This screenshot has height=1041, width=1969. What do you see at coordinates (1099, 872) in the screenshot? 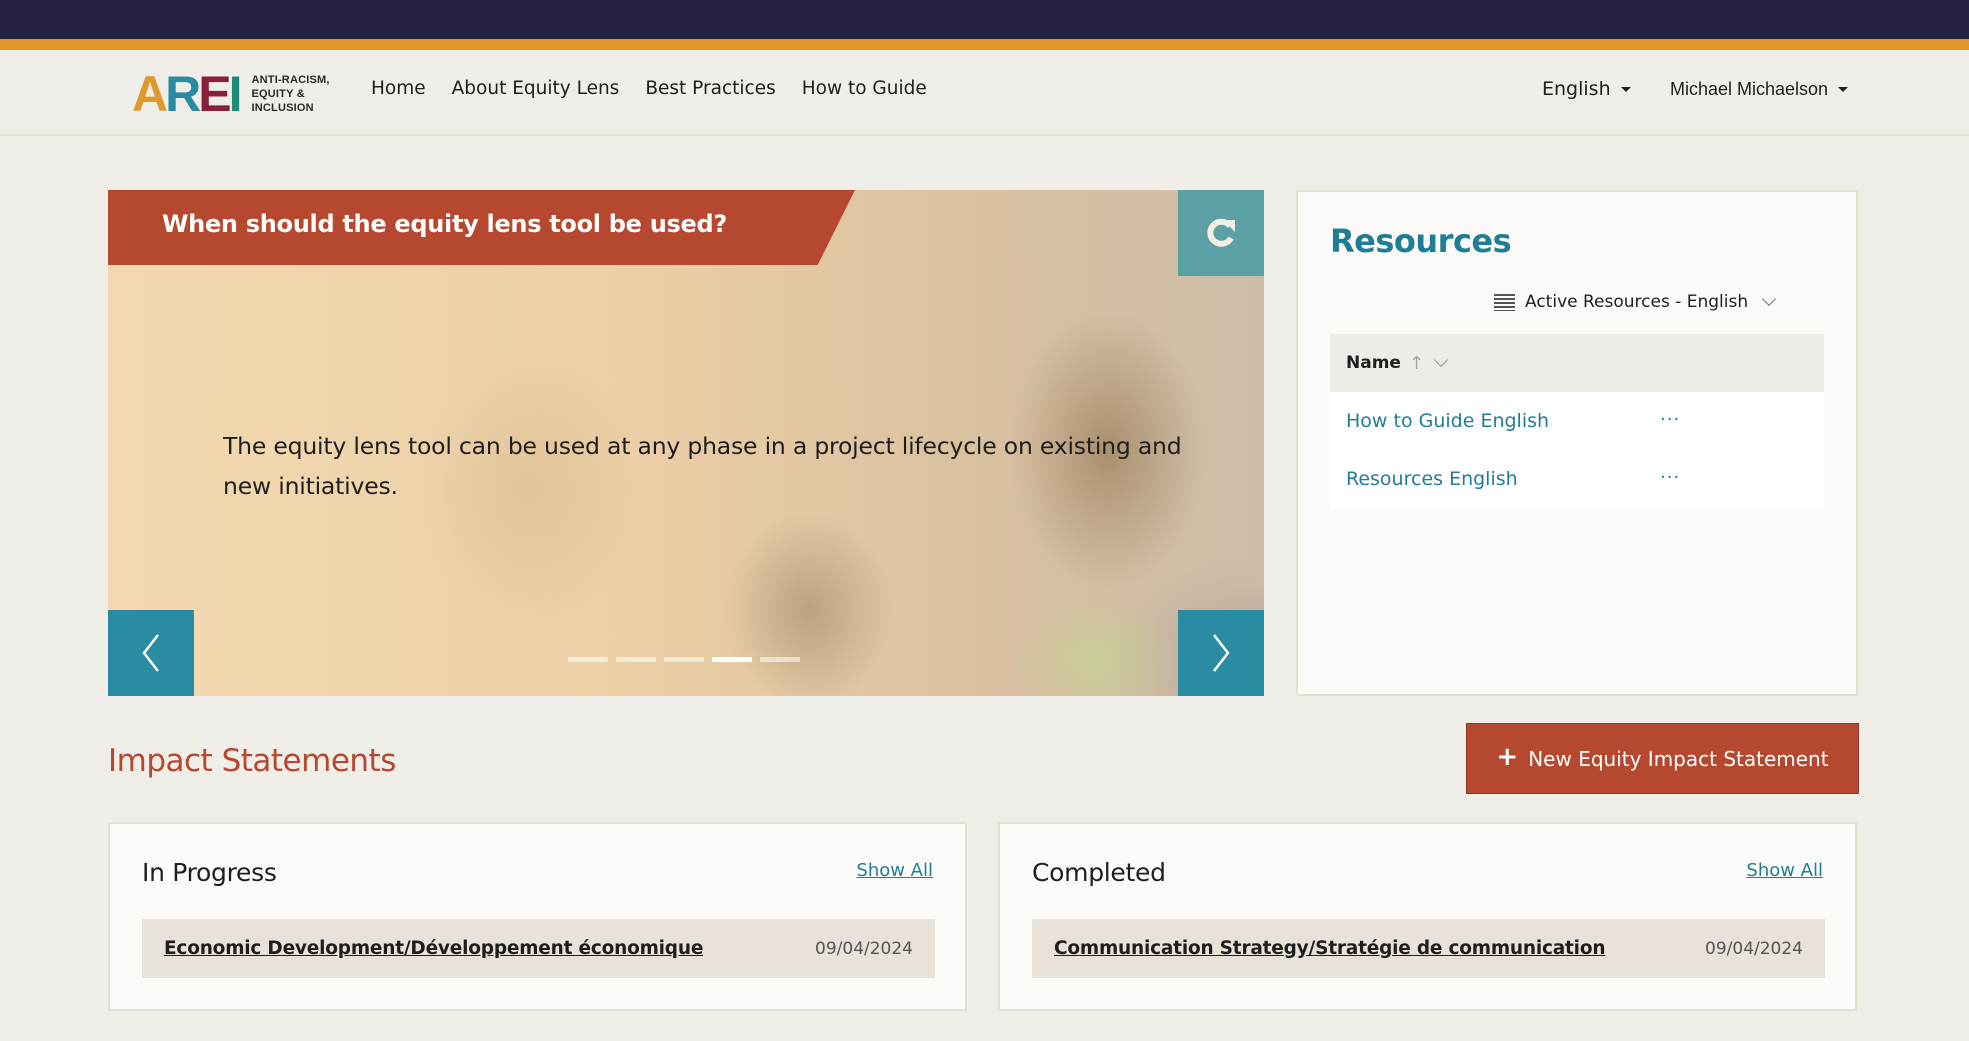
I see `completed-title: Completed` at bounding box center [1099, 872].